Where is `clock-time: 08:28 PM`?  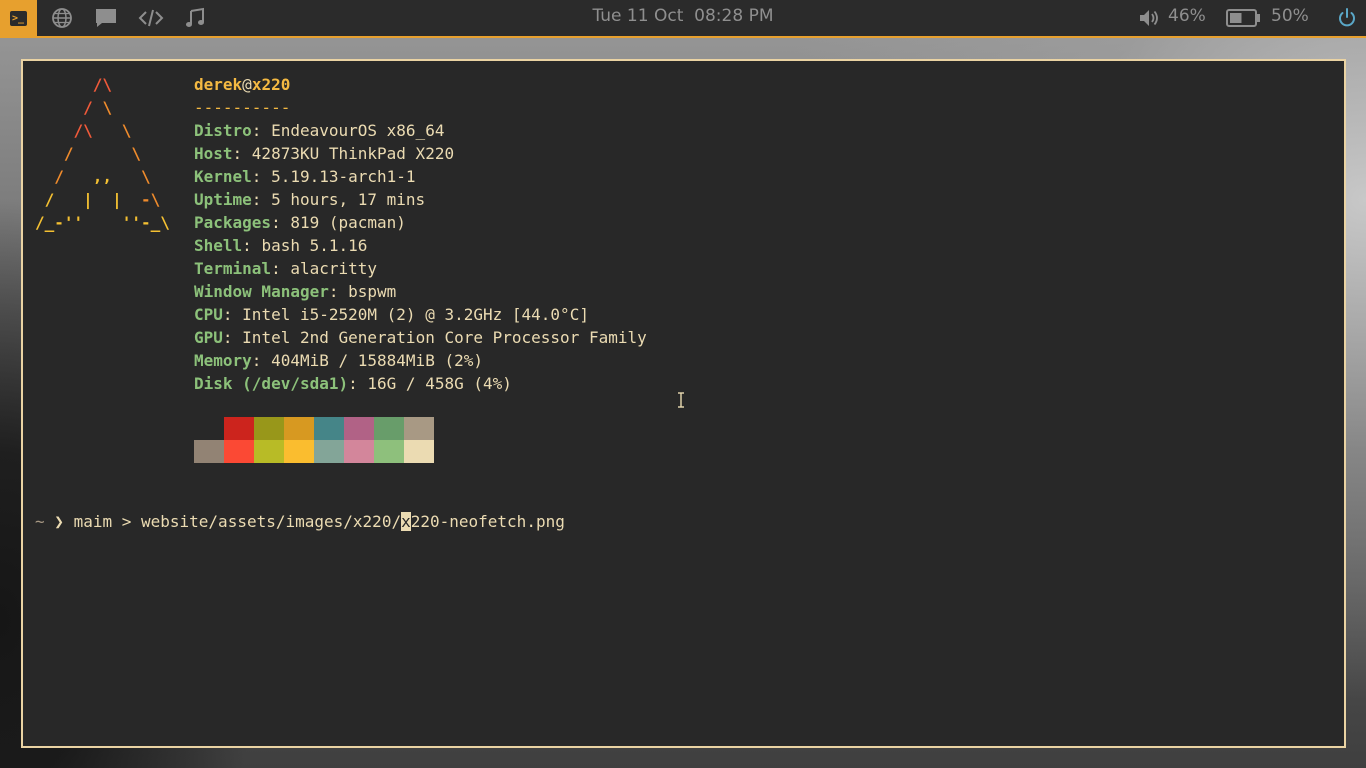
clock-time: 08:28 PM is located at coordinates (733, 16).